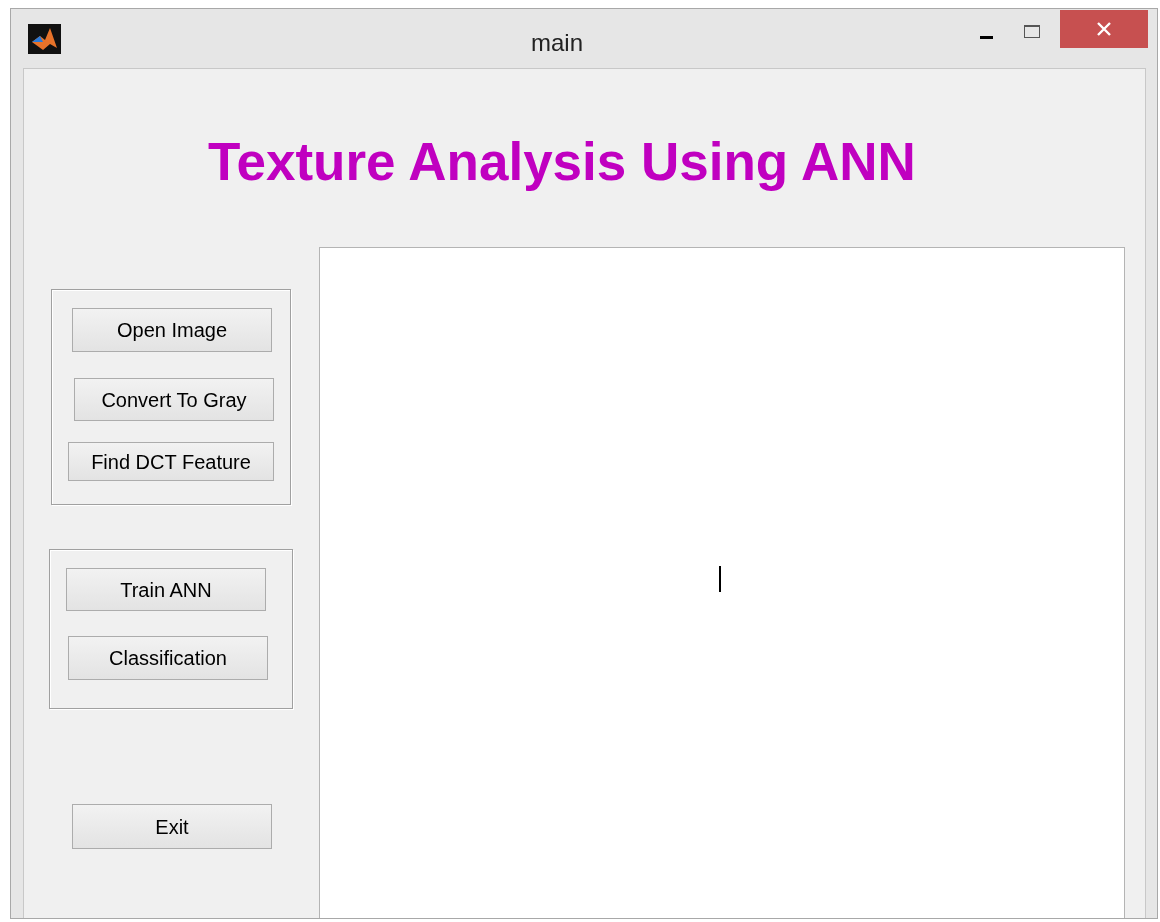  What do you see at coordinates (172, 330) in the screenshot?
I see `action-button: Open Image` at bounding box center [172, 330].